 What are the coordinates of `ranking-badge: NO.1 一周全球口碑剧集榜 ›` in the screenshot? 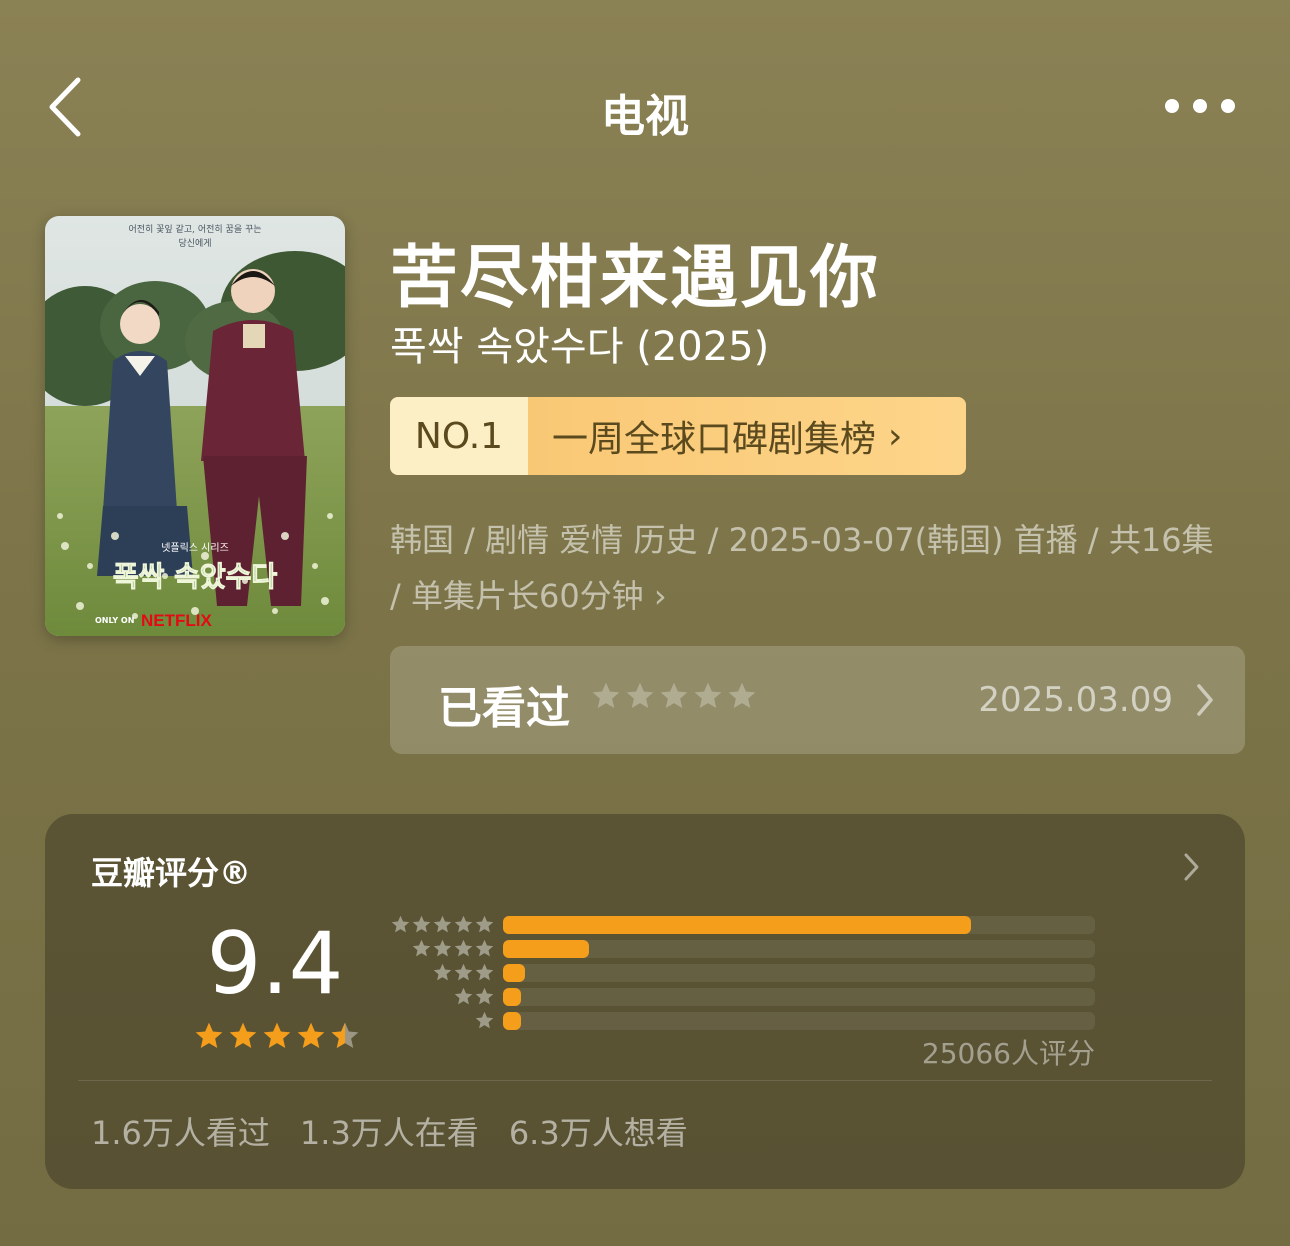 It's located at (678, 436).